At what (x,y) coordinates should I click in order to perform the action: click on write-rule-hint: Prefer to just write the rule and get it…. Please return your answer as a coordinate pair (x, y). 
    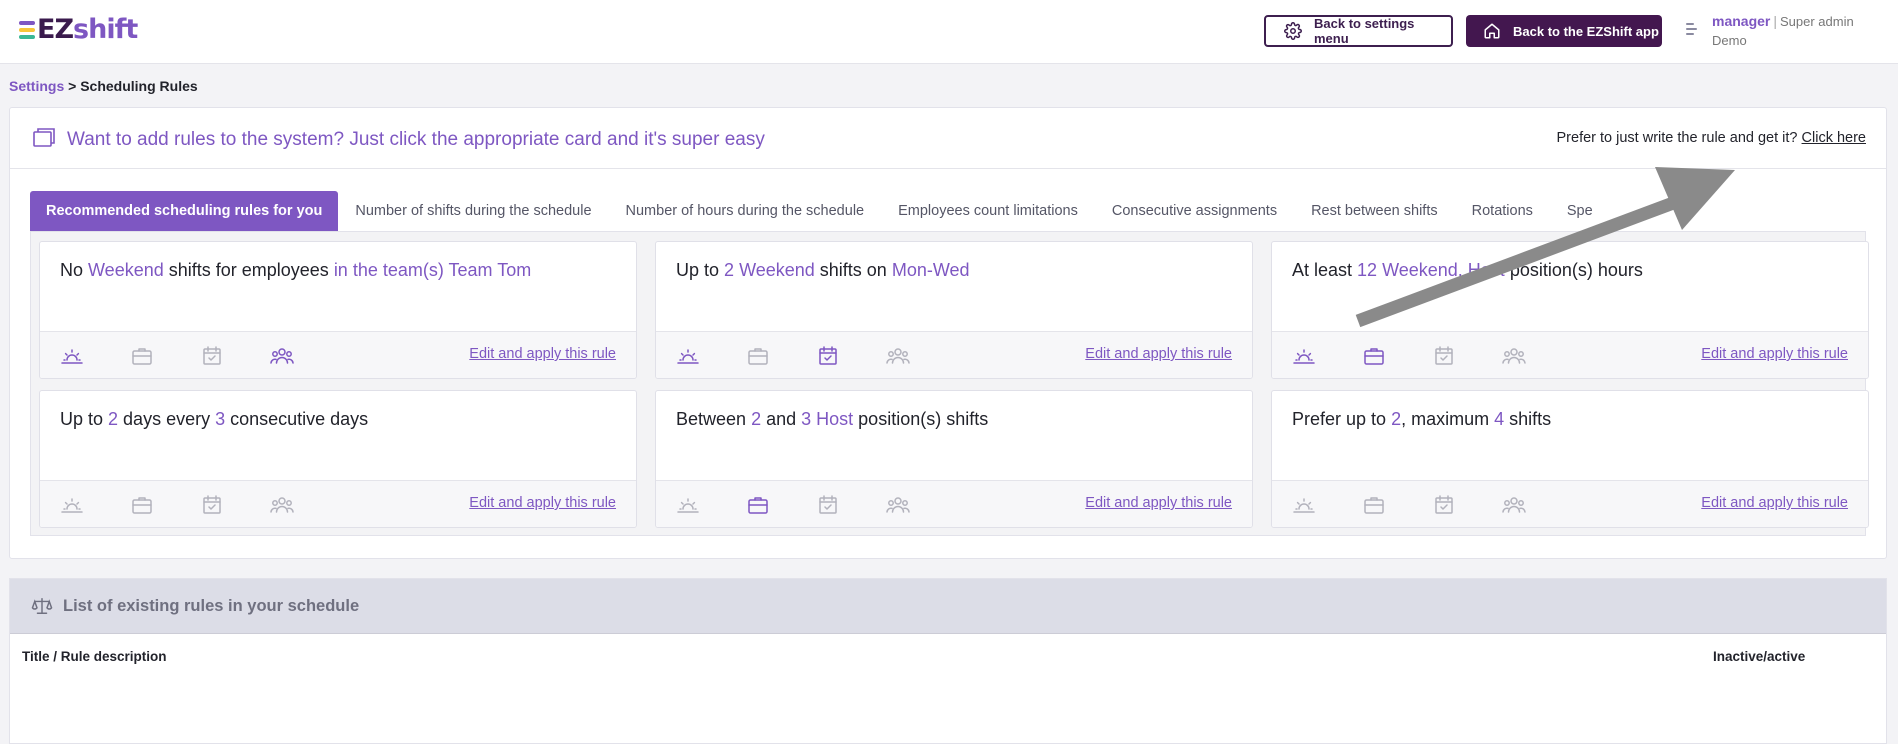
    Looking at the image, I should click on (1712, 138).